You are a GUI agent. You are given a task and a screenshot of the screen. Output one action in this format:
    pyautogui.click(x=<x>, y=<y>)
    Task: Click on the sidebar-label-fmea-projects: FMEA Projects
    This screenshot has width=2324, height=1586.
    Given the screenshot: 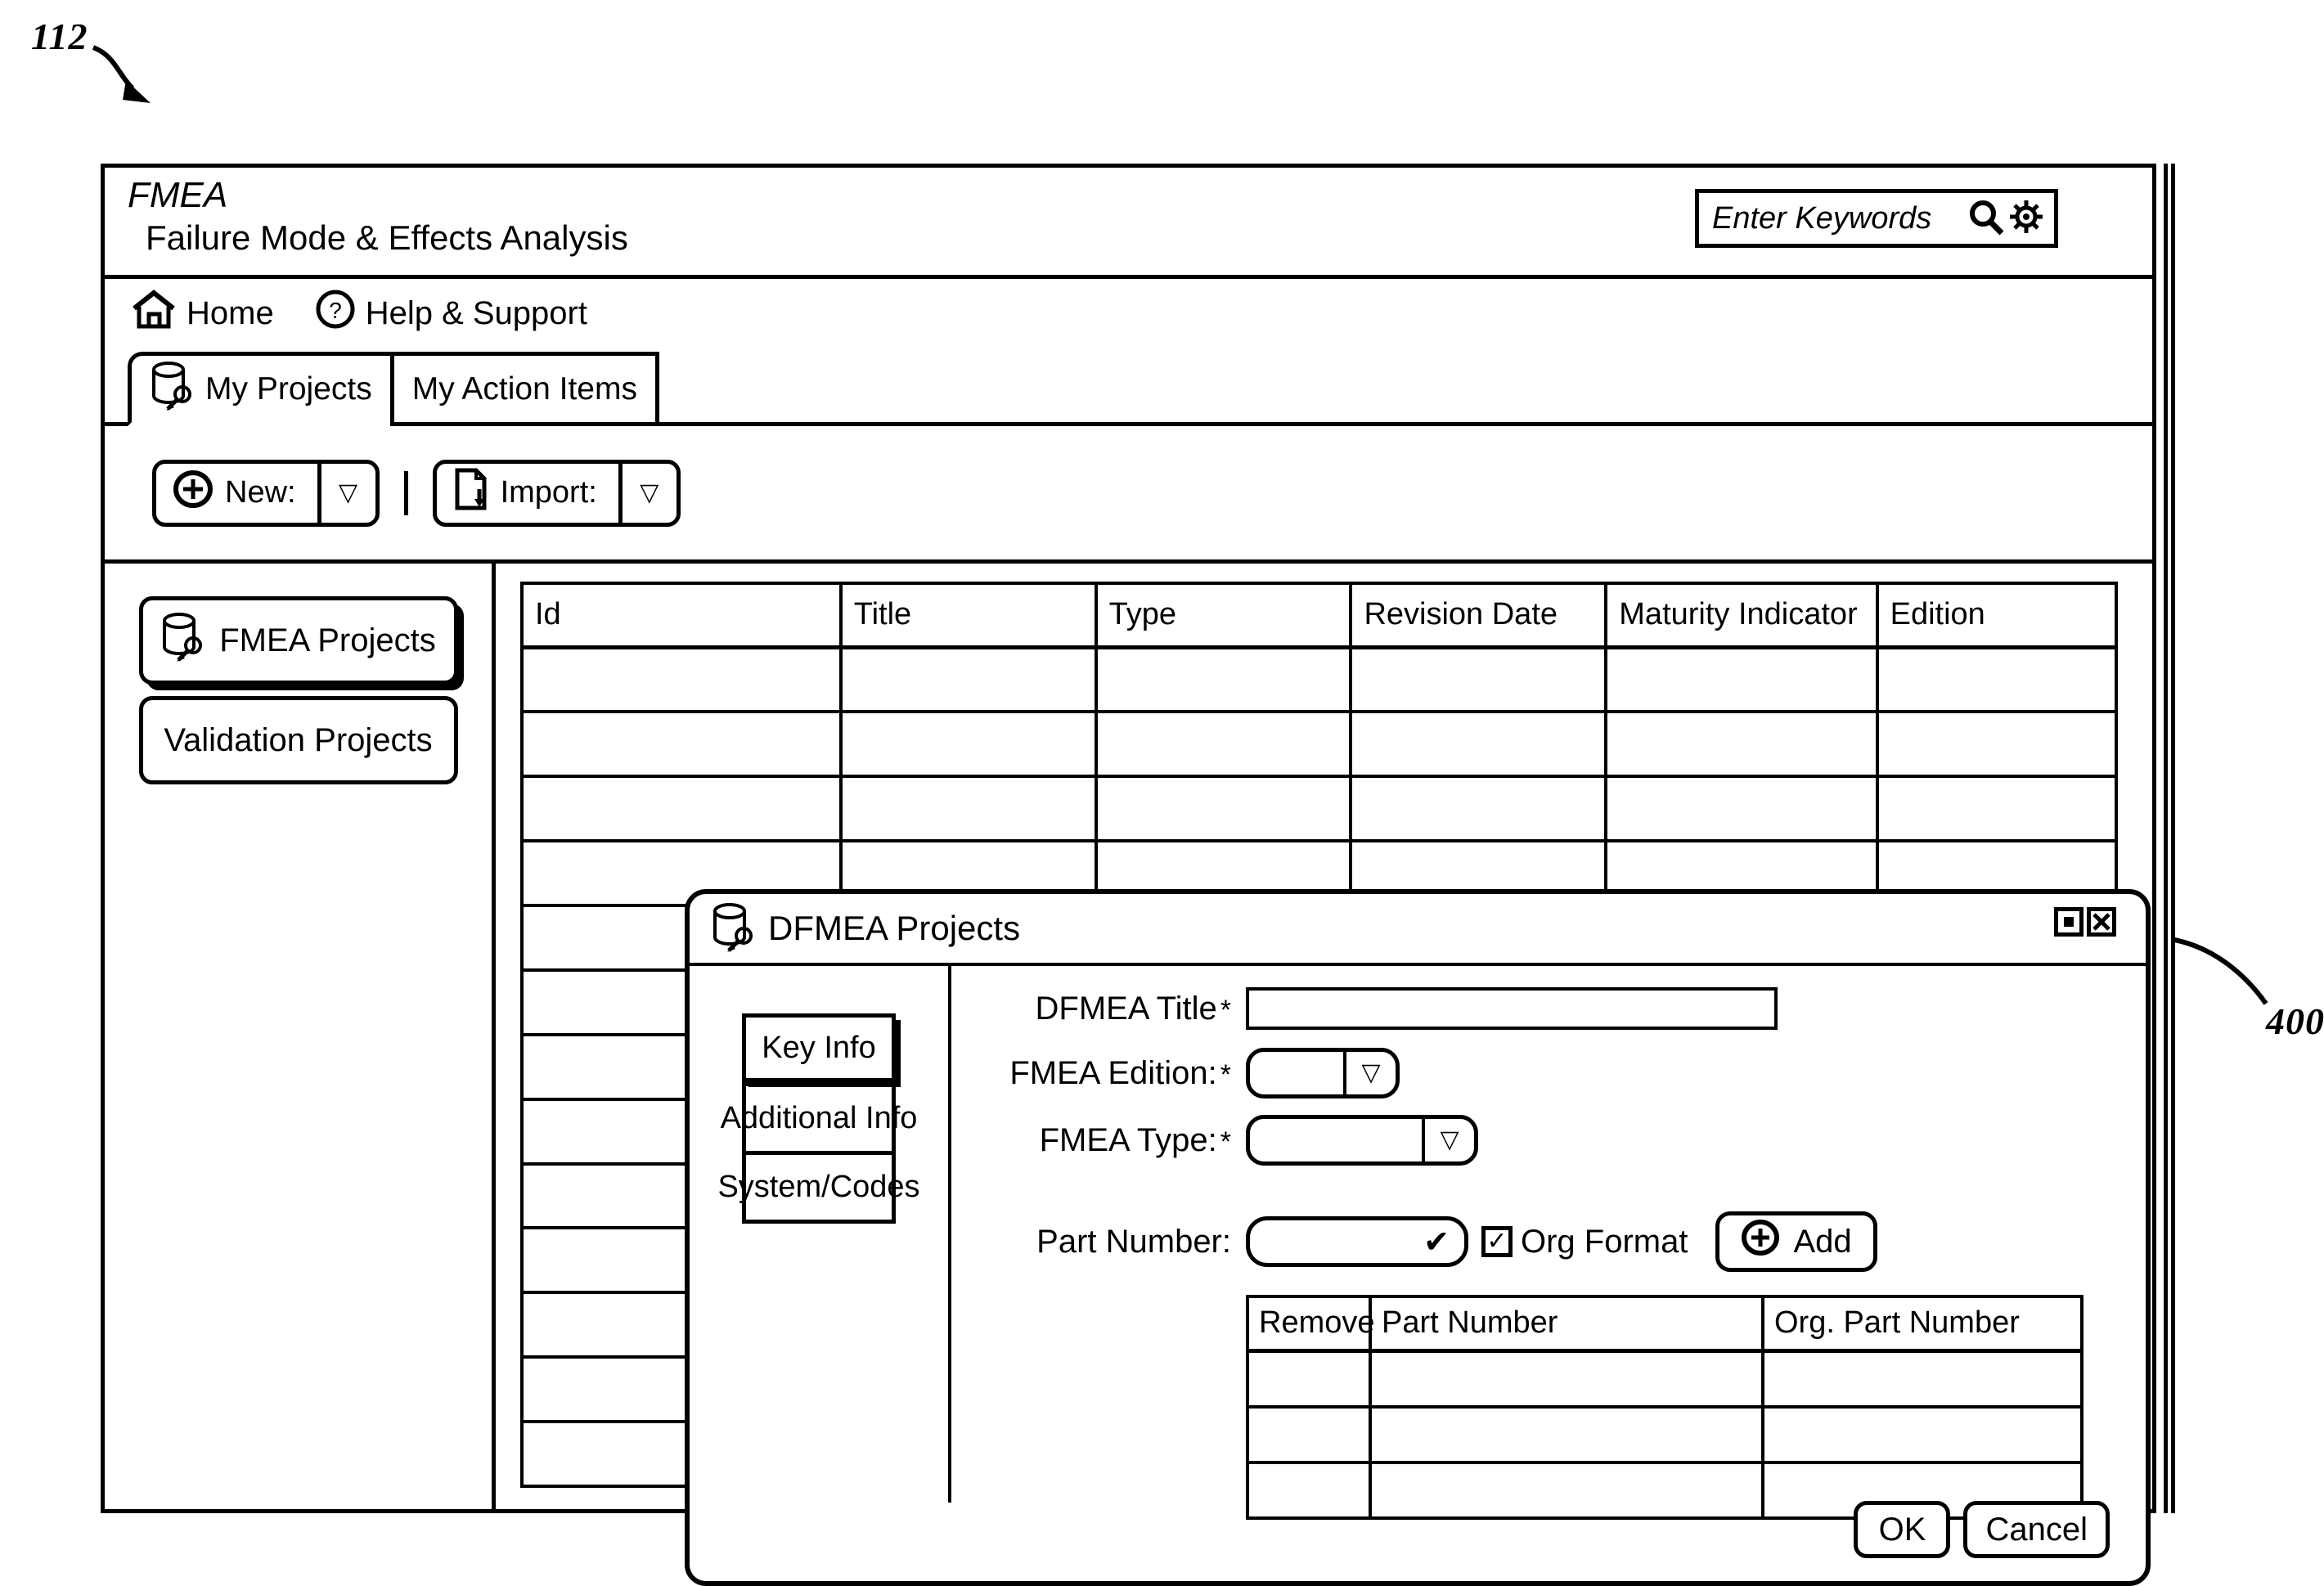 What is the action you would take?
    pyautogui.click(x=327, y=640)
    